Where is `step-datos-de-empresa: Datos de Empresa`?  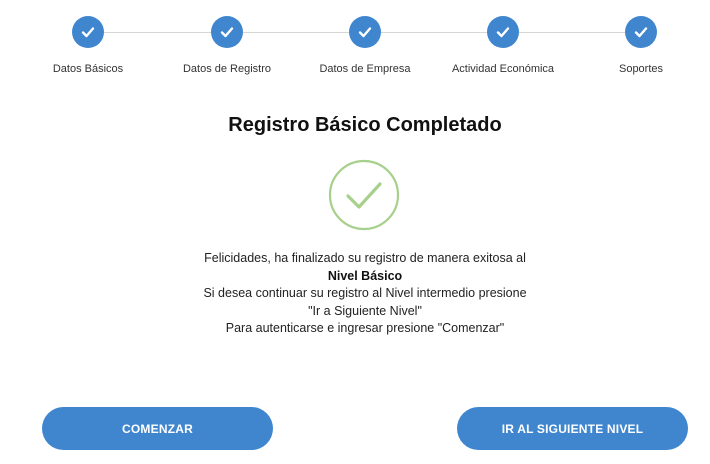
step-datos-de-empresa: Datos de Empresa is located at coordinates (365, 45).